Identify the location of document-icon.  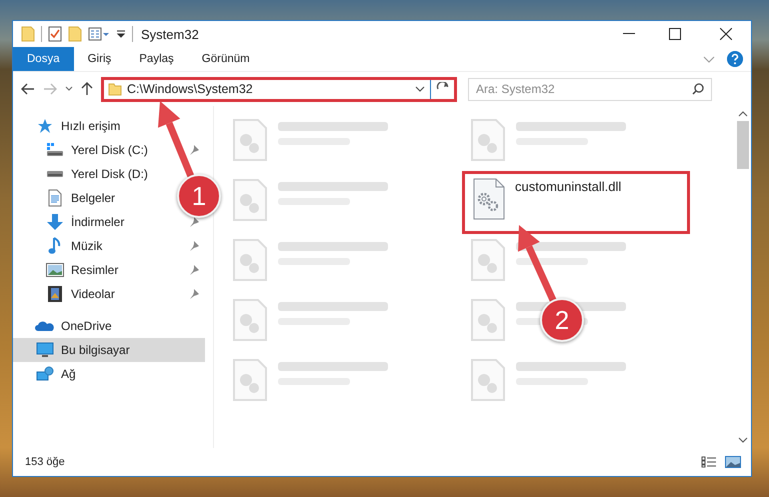
(55, 198).